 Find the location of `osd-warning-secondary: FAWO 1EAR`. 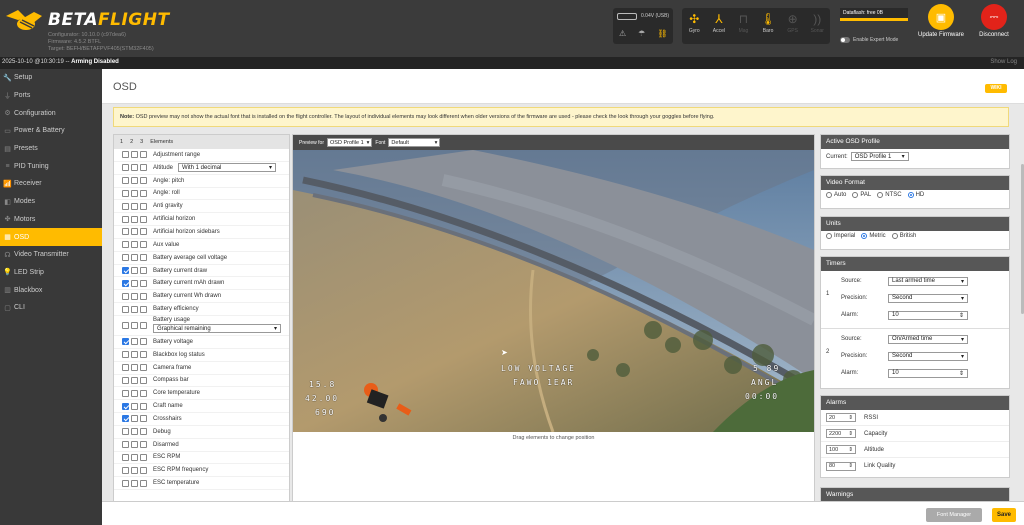

osd-warning-secondary: FAWO 1EAR is located at coordinates (543, 382).